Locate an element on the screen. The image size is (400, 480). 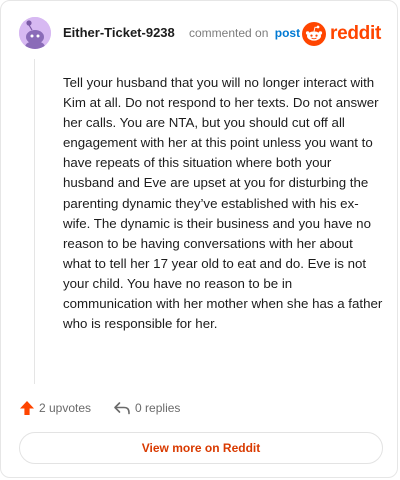
upvote-arrow-icon is located at coordinates (27, 408).